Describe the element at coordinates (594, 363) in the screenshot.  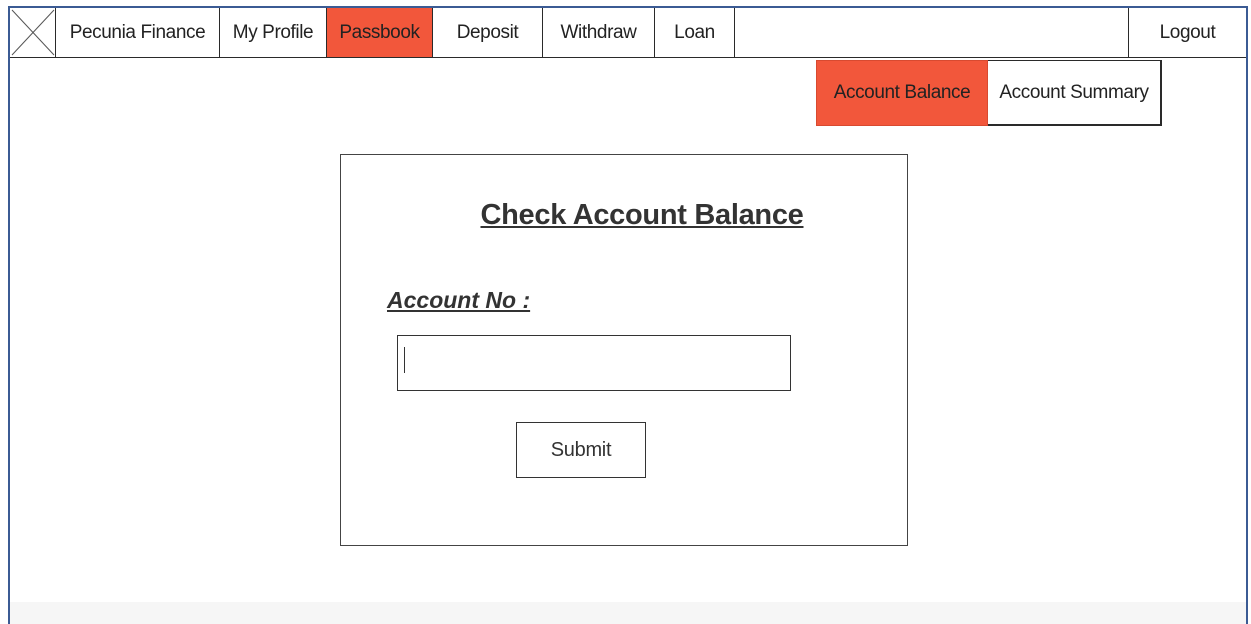
I see `account-number-input` at that location.